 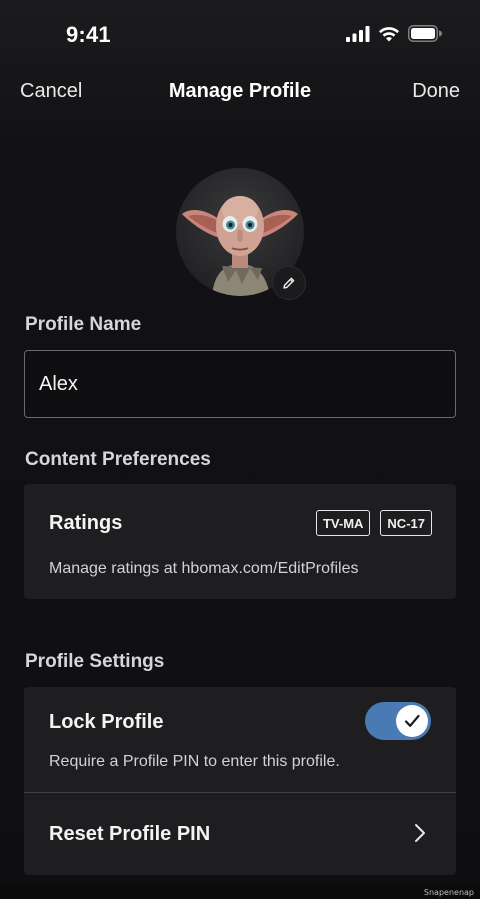 What do you see at coordinates (406, 523) in the screenshot?
I see `rating-badge-movie: NC-17` at bounding box center [406, 523].